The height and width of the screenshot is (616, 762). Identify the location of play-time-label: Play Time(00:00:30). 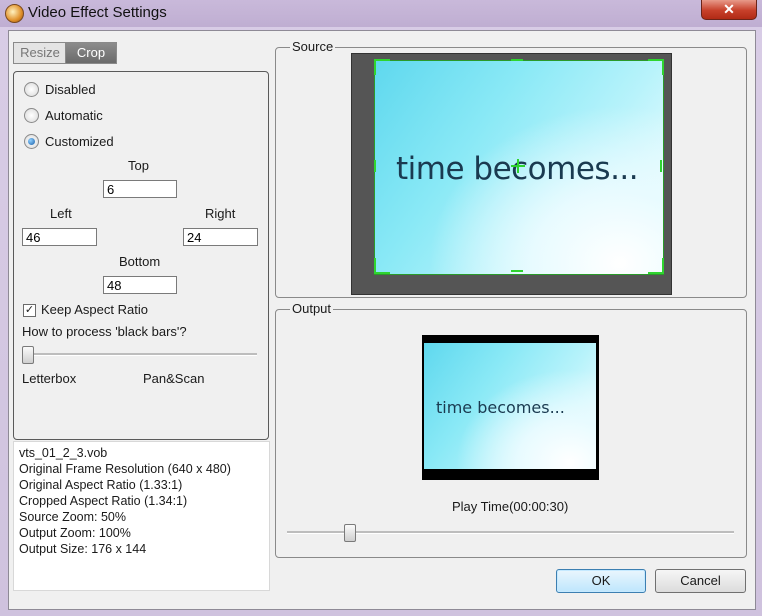
(510, 506).